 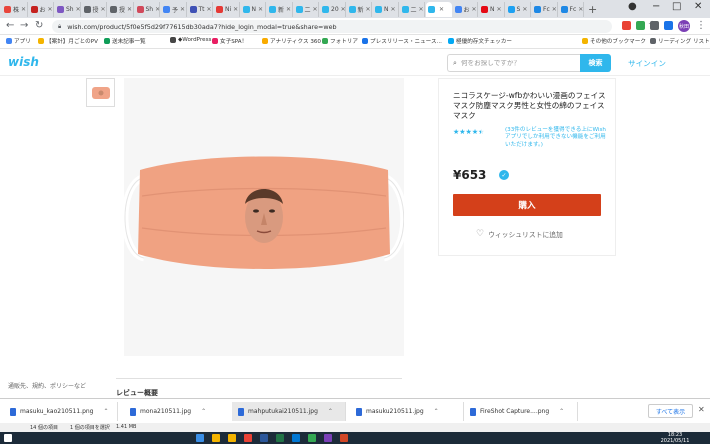 I want to click on menu-icon: ⋮, so click(x=701, y=25).